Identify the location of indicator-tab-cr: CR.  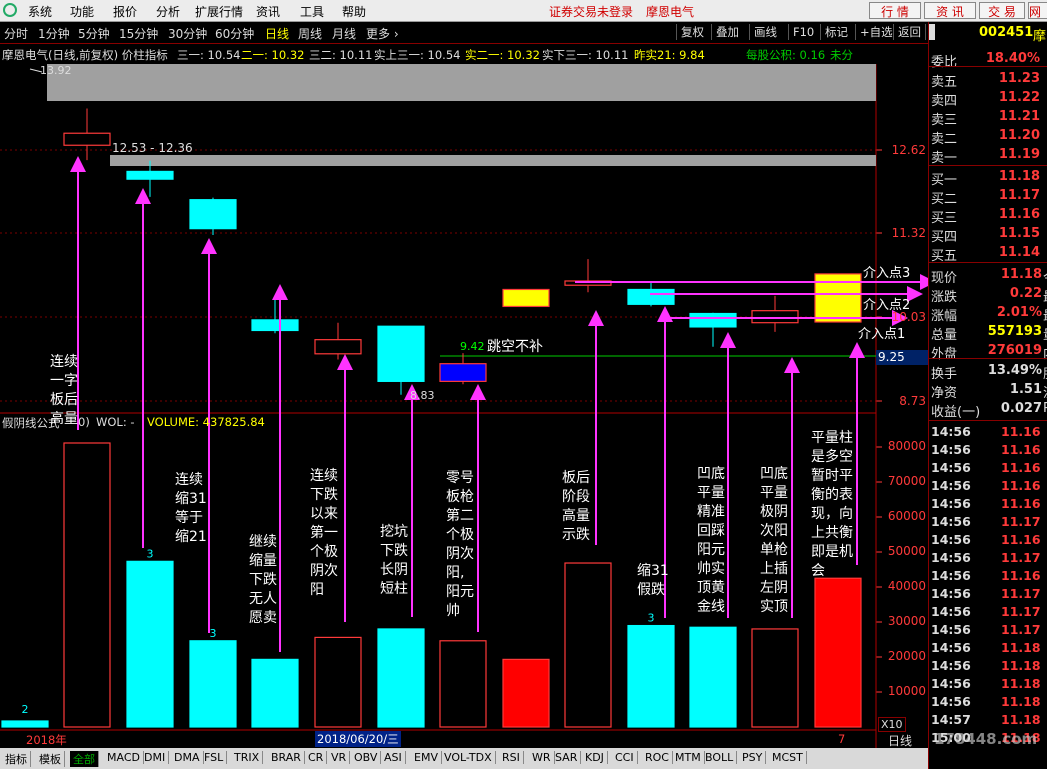
(316, 757).